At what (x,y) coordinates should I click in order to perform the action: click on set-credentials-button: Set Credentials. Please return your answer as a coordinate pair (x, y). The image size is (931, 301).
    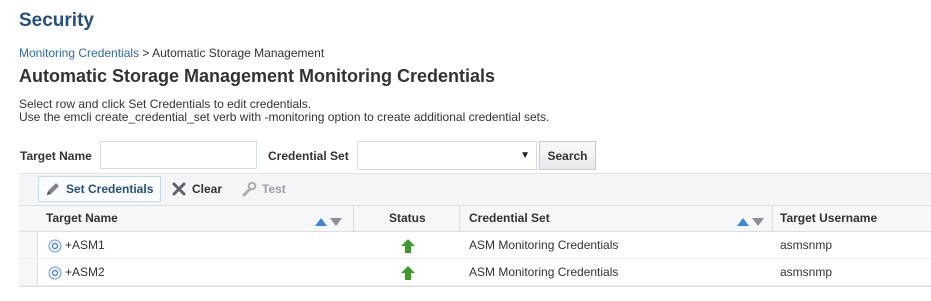
    Looking at the image, I should click on (99, 189).